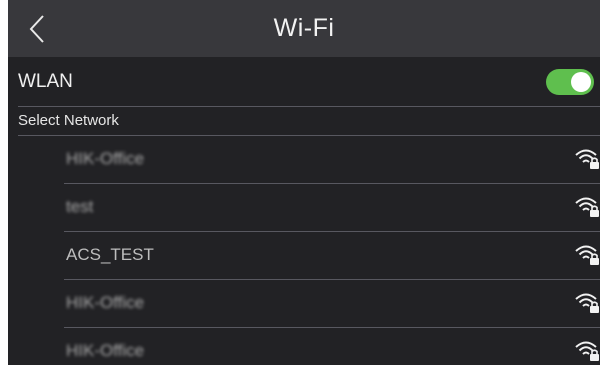 This screenshot has width=600, height=365. Describe the element at coordinates (304, 81) in the screenshot. I see `wlan-row: WLAN` at that location.